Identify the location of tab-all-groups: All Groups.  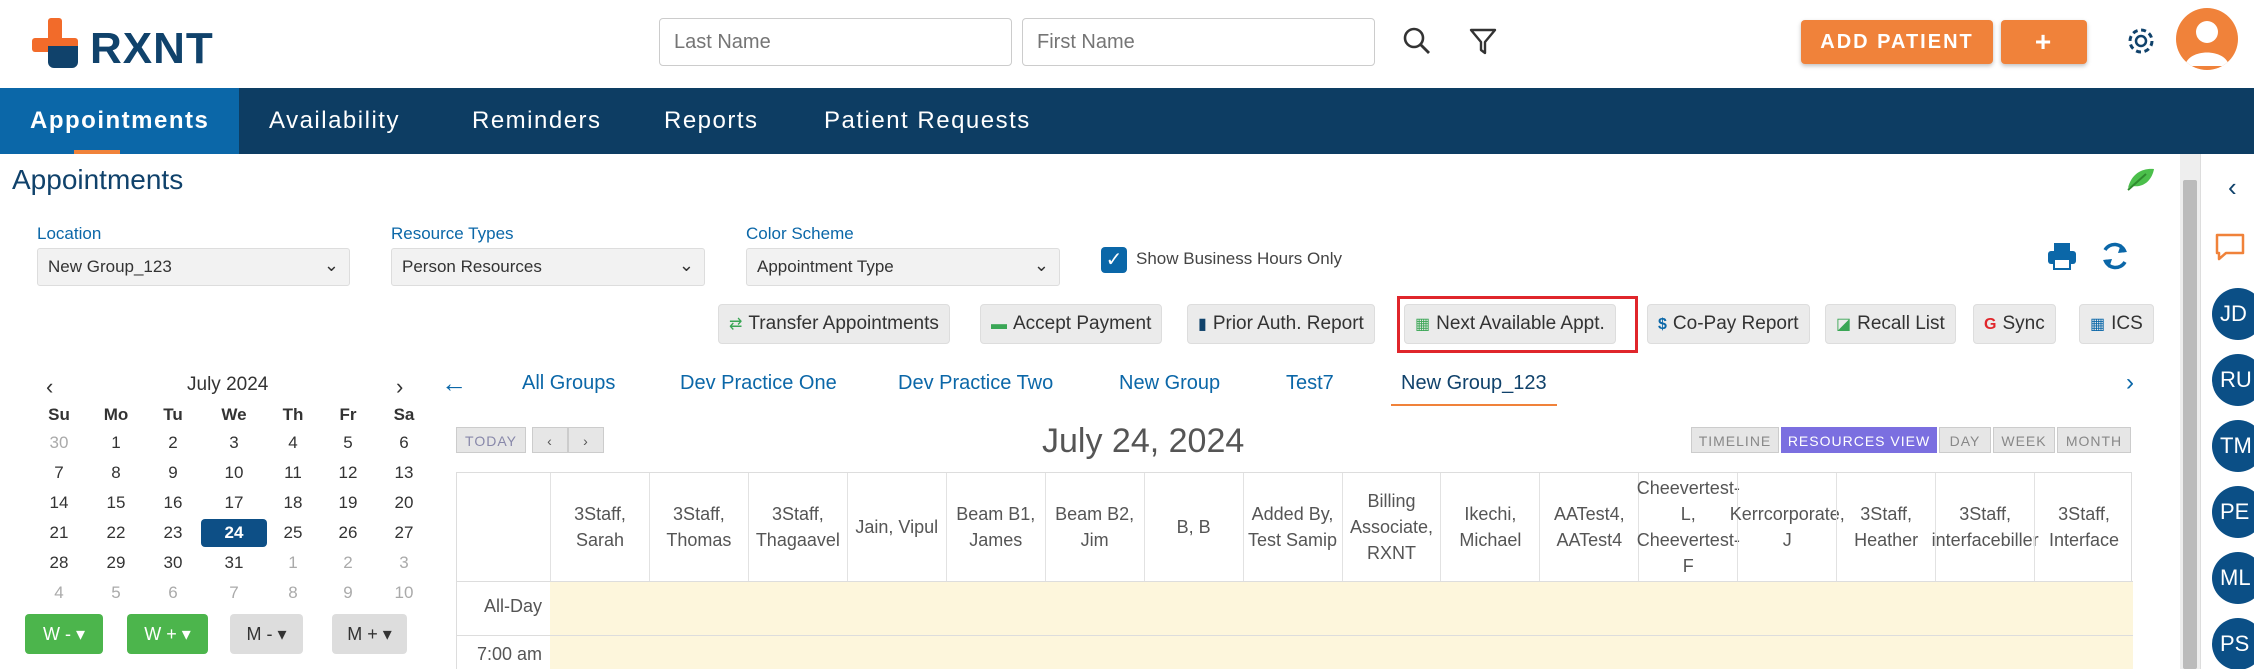
(568, 383).